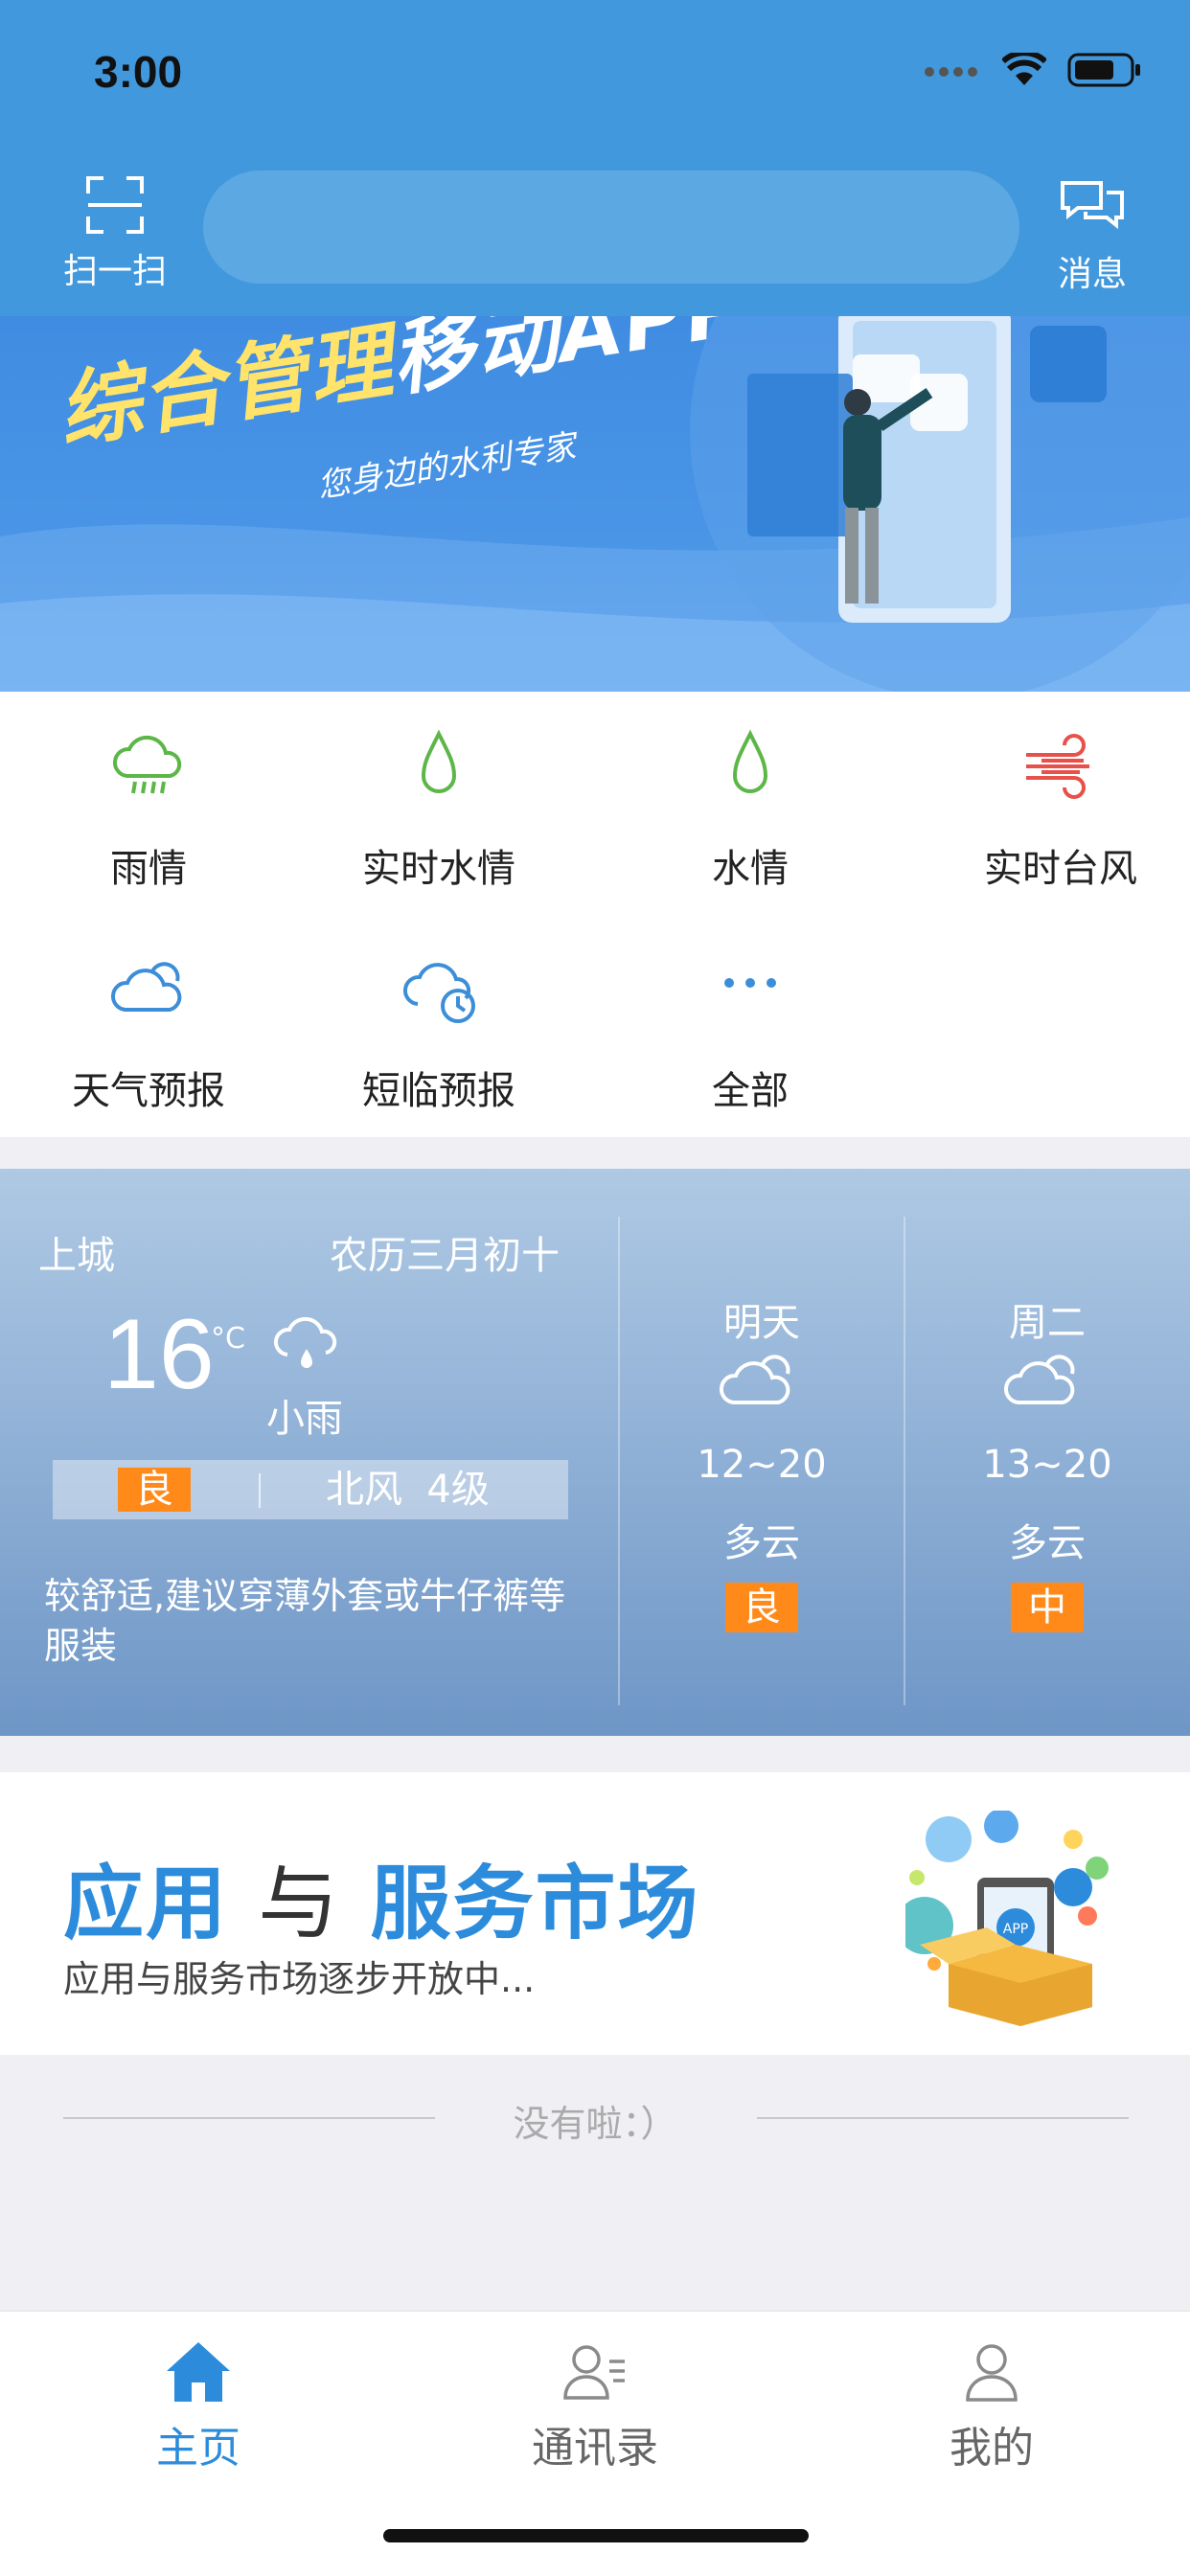 This screenshot has width=1190, height=2576. What do you see at coordinates (408, 1490) in the screenshot?
I see `wind-info: 北风 4级` at bounding box center [408, 1490].